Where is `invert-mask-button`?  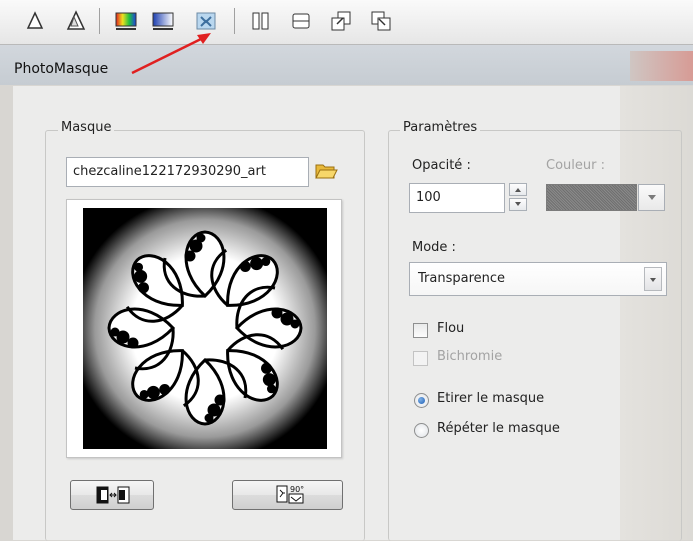
invert-mask-button is located at coordinates (112, 495).